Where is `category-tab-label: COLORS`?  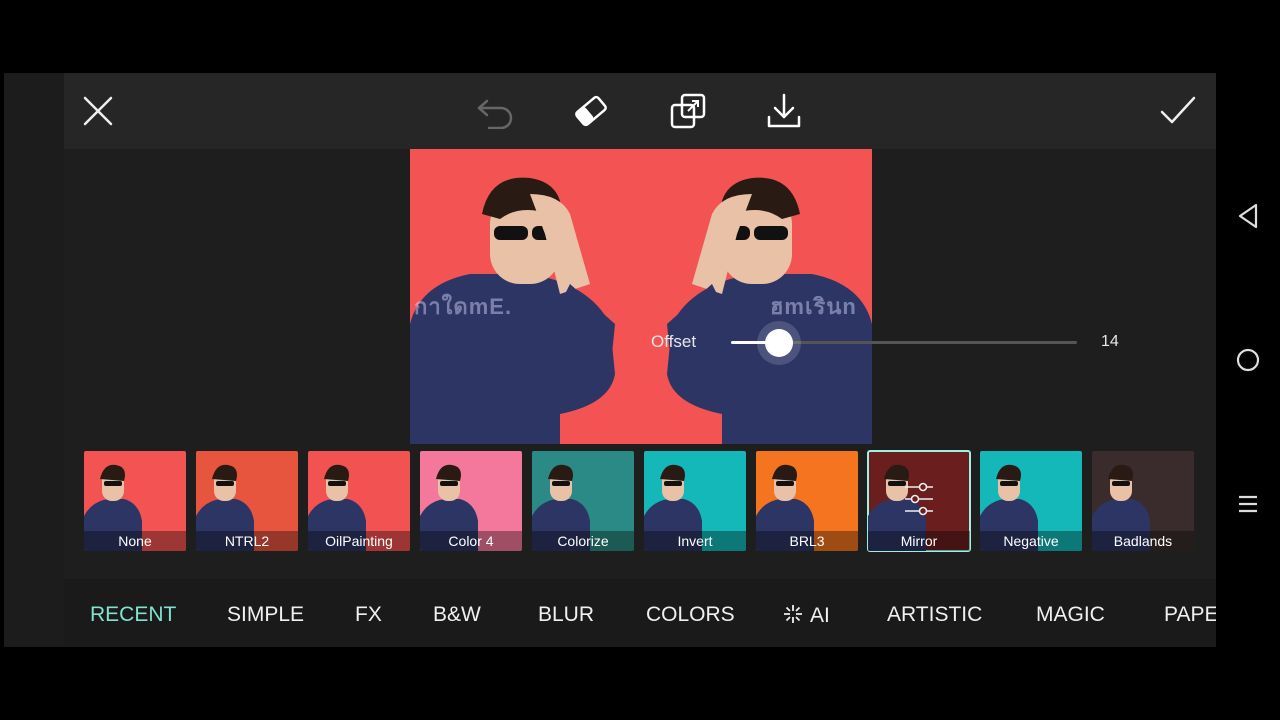 category-tab-label: COLORS is located at coordinates (690, 614).